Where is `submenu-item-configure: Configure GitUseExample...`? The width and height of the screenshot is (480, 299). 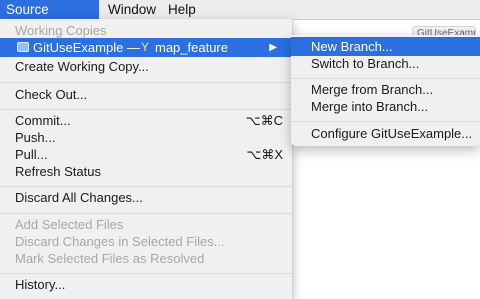
submenu-item-configure: Configure GitUseExample... is located at coordinates (385, 133).